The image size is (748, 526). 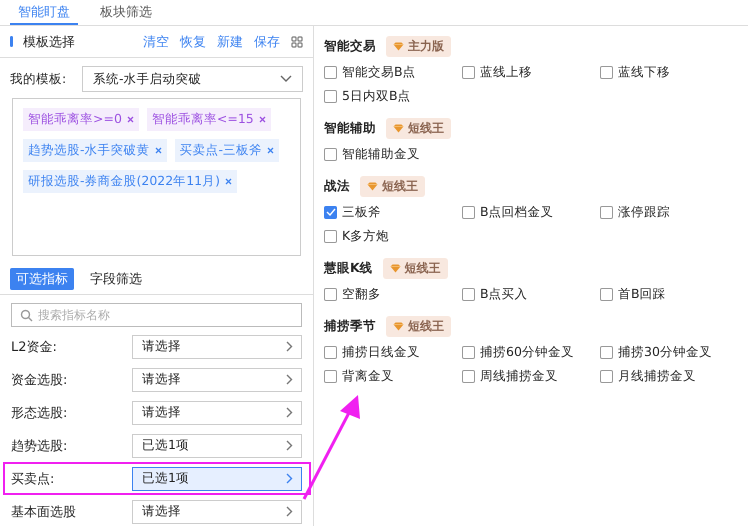 What do you see at coordinates (42, 279) in the screenshot?
I see `tab: 可选指标` at bounding box center [42, 279].